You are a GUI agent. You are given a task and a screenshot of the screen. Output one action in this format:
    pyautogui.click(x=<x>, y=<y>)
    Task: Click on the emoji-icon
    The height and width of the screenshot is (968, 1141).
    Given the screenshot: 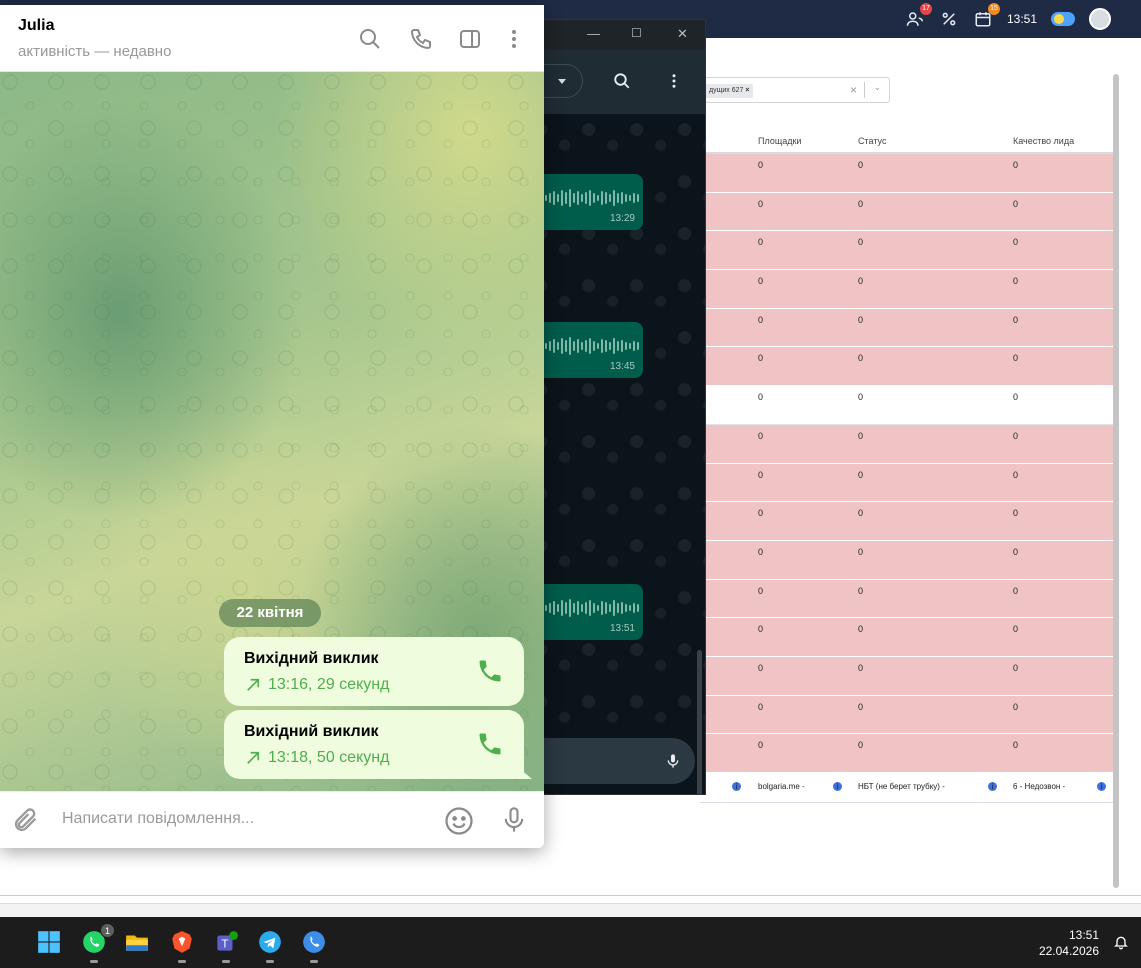 What is the action you would take?
    pyautogui.click(x=459, y=821)
    